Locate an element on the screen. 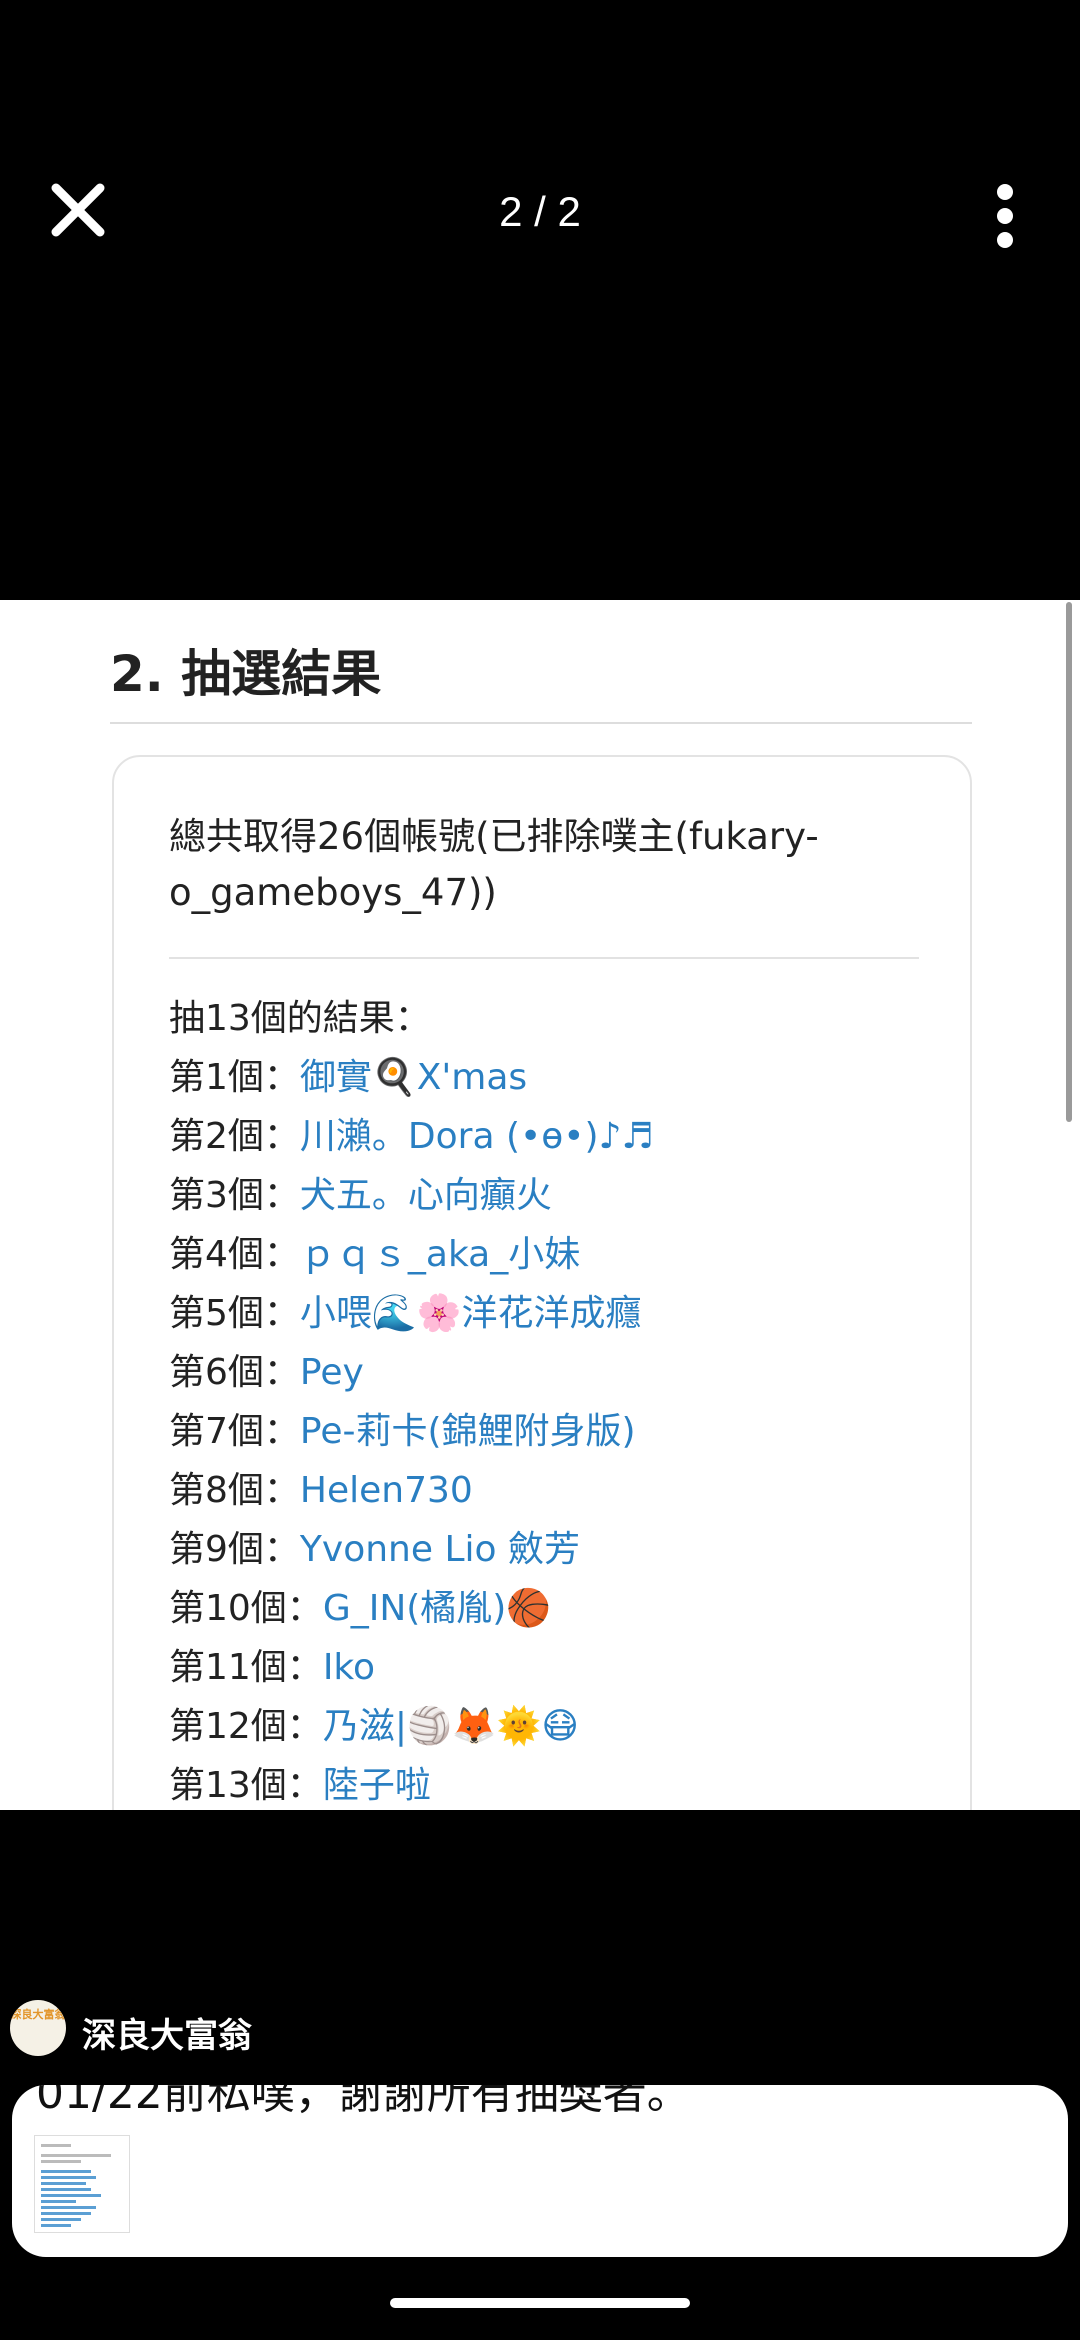  result-label: 第1個： is located at coordinates (234, 1077).